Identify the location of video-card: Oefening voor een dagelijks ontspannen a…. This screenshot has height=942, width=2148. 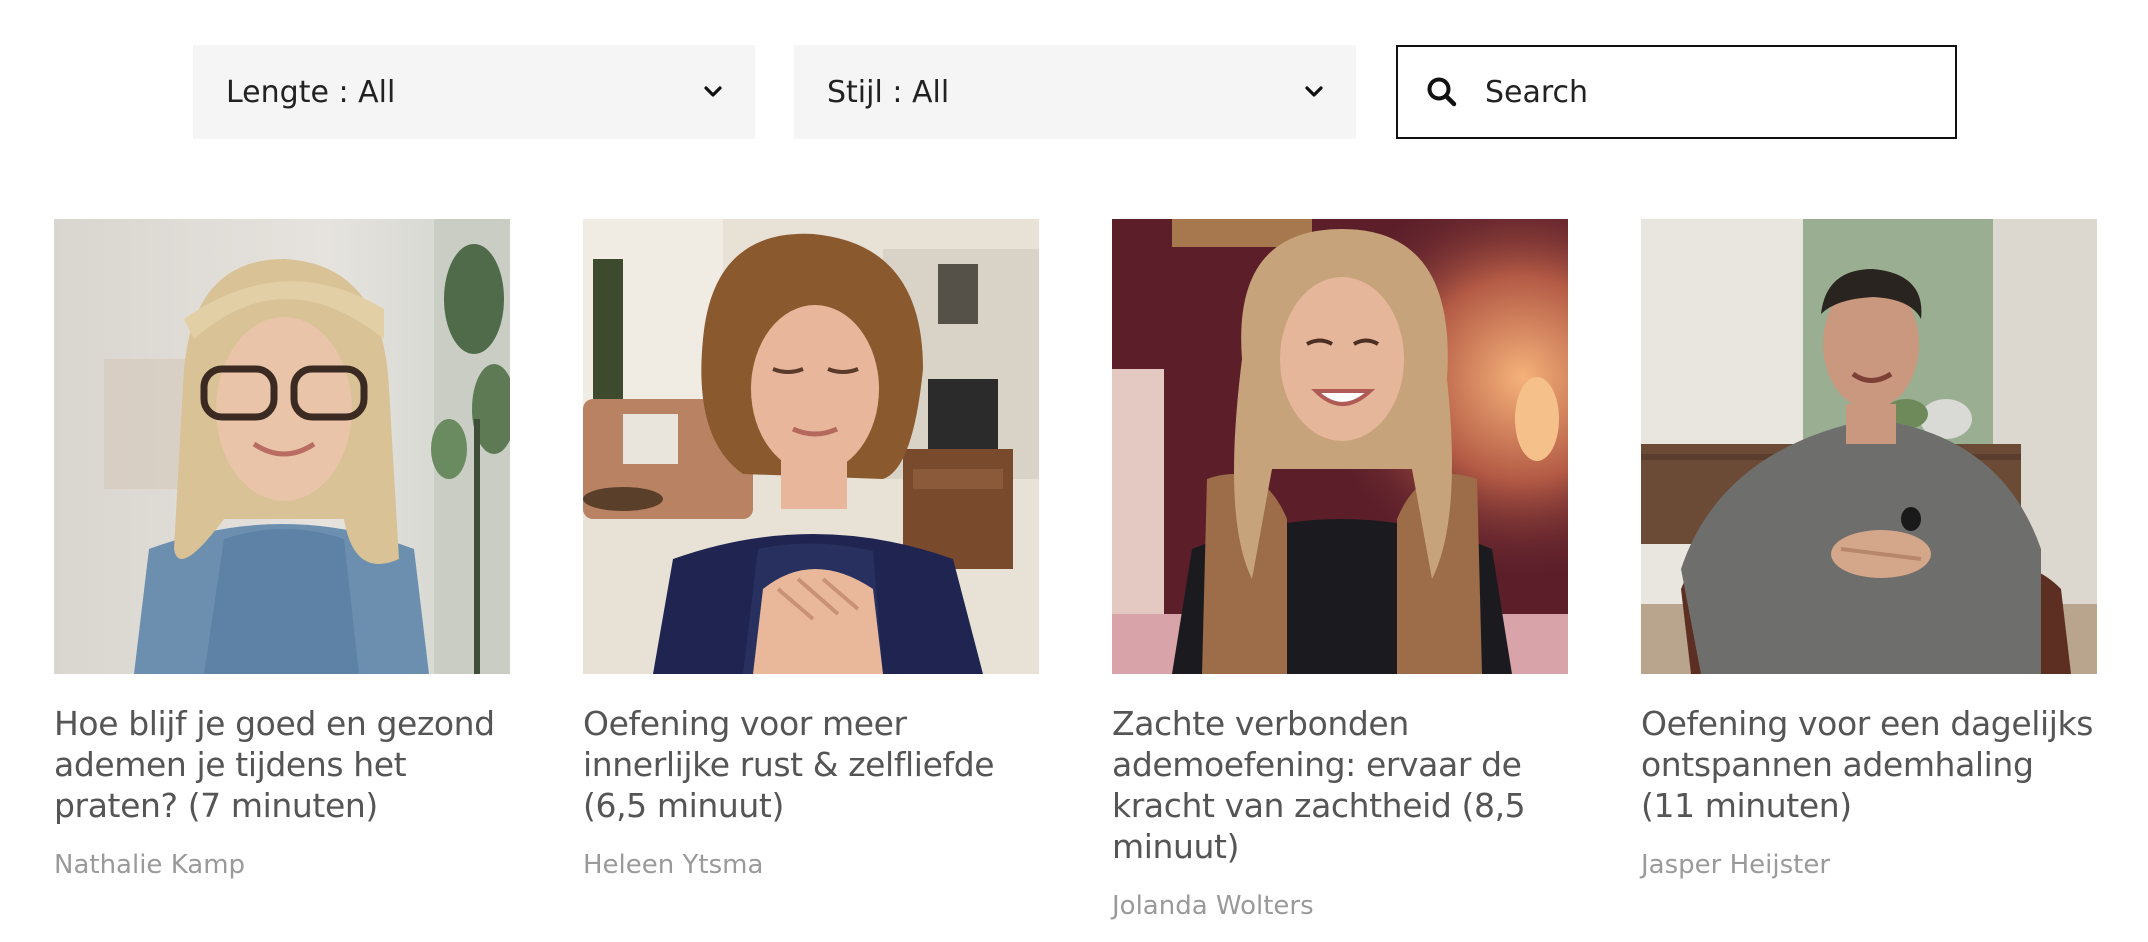
(1869, 549).